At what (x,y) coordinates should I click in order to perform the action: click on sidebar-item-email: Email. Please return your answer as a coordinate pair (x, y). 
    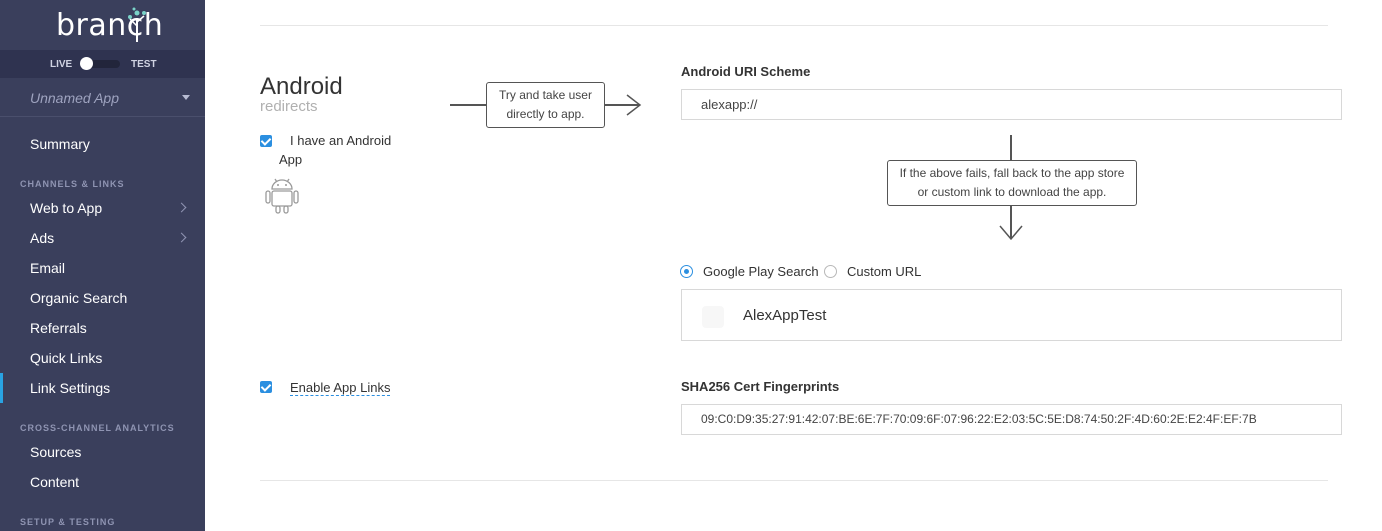
    Looking at the image, I should click on (102, 268).